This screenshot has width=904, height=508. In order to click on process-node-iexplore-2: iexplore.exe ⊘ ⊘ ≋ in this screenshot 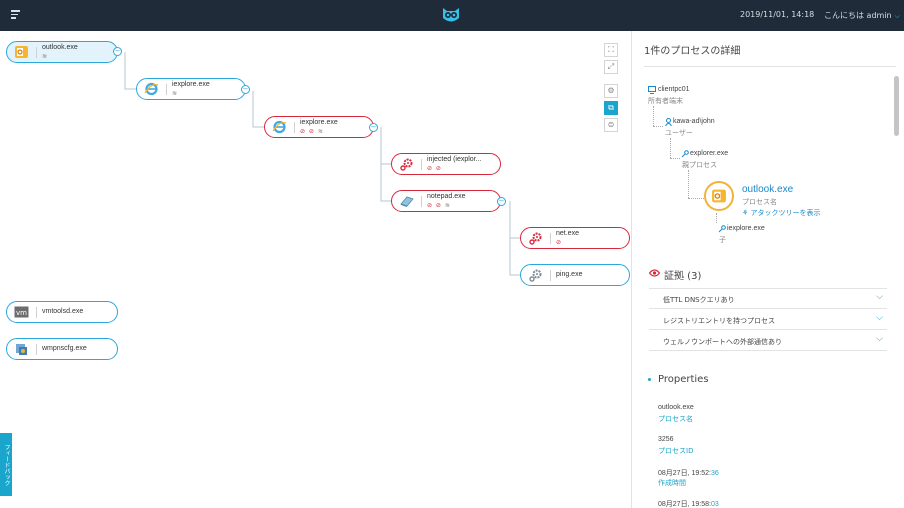, I will do `click(319, 127)`.